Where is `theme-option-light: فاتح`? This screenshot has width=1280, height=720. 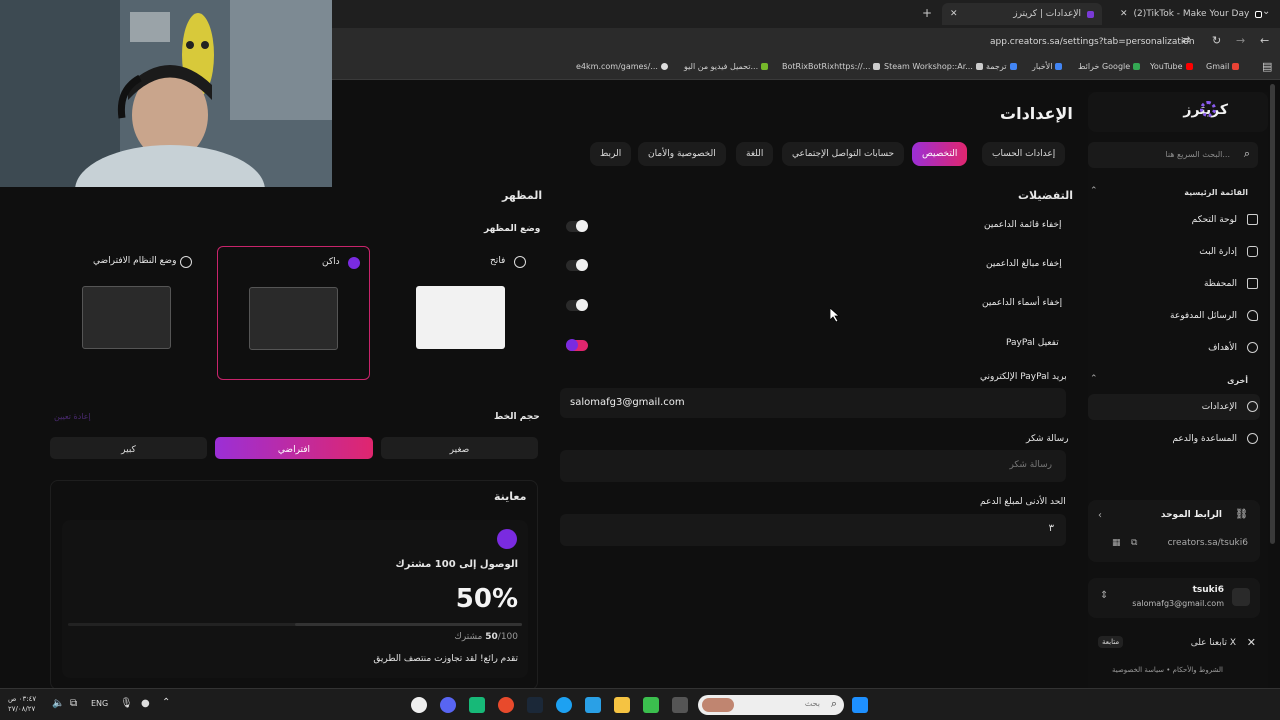 theme-option-light: فاتح is located at coordinates (461, 313).